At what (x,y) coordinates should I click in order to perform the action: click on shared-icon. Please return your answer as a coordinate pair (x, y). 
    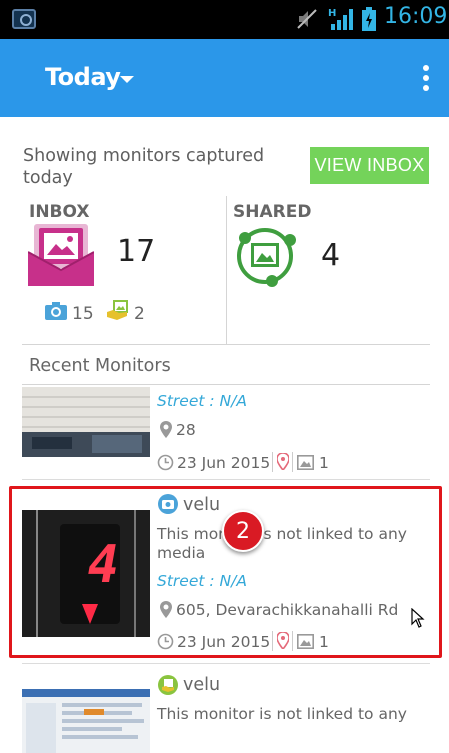
    Looking at the image, I should click on (265, 256).